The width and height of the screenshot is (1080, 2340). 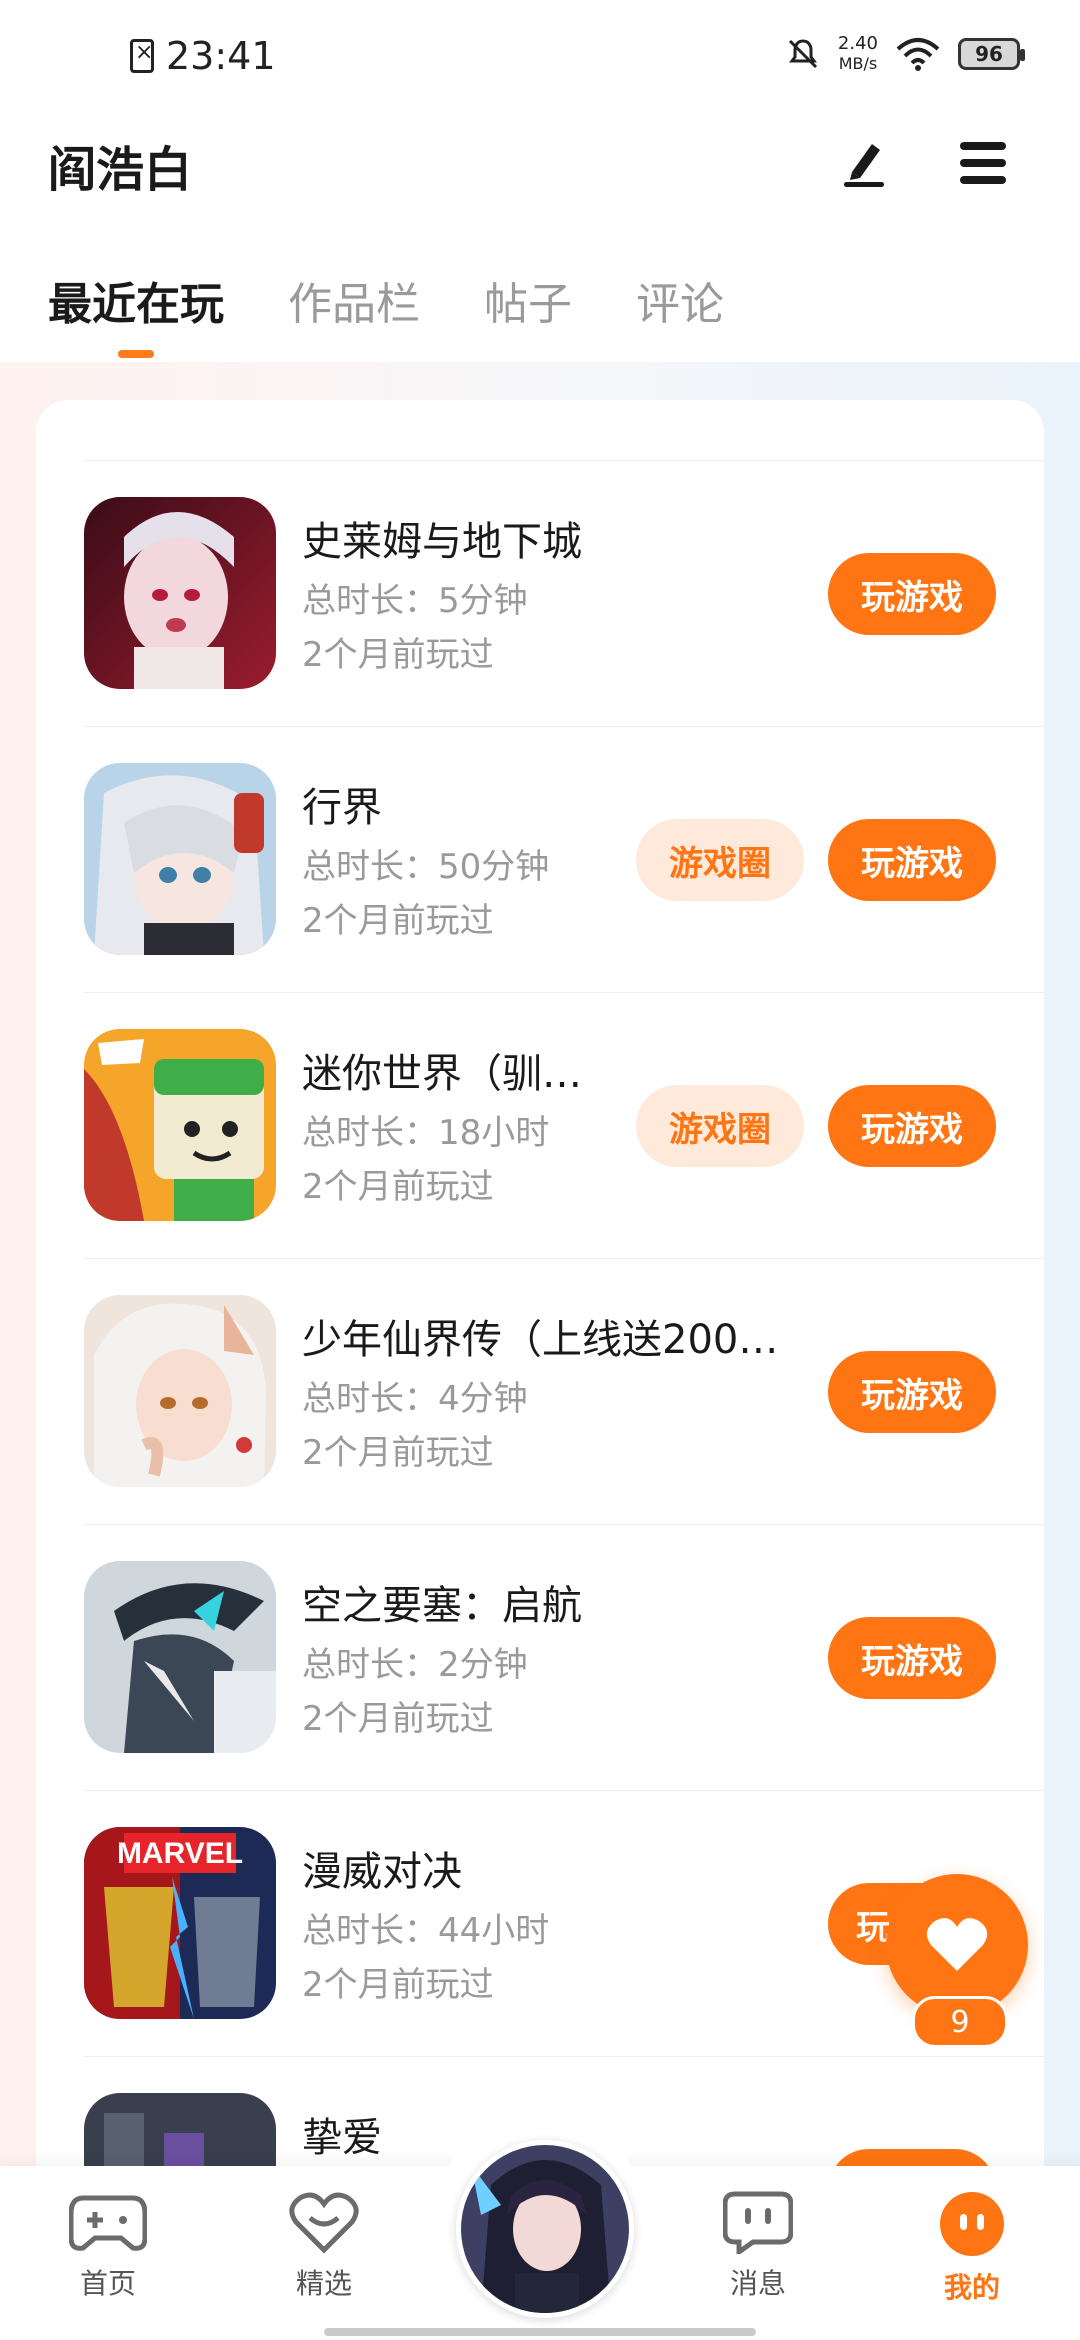 I want to click on menu-icon, so click(x=983, y=163).